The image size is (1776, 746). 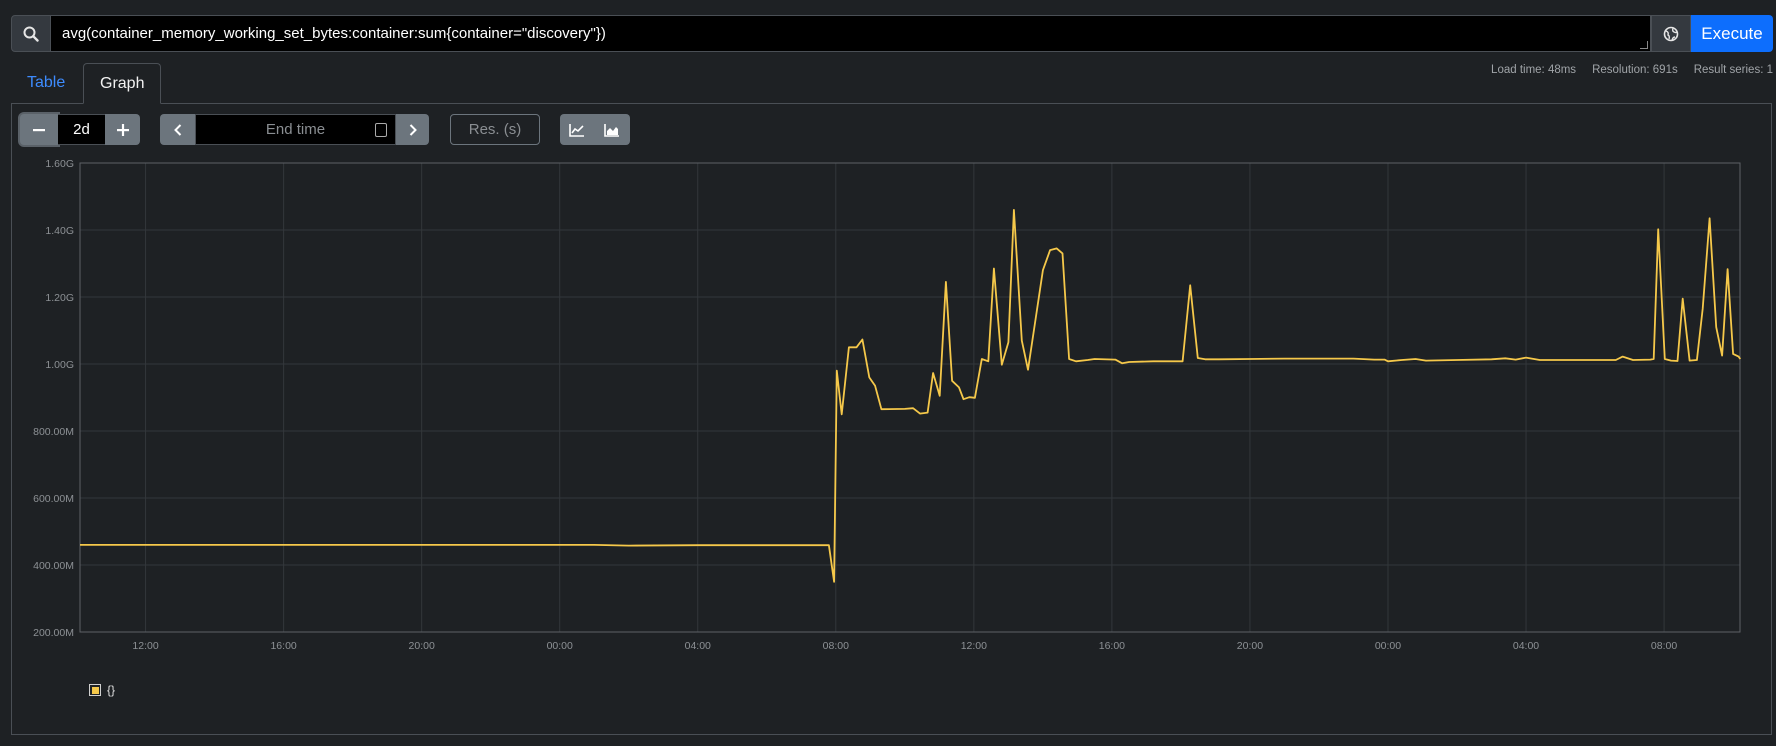 I want to click on y-tick-label: 800.00M, so click(x=53, y=432).